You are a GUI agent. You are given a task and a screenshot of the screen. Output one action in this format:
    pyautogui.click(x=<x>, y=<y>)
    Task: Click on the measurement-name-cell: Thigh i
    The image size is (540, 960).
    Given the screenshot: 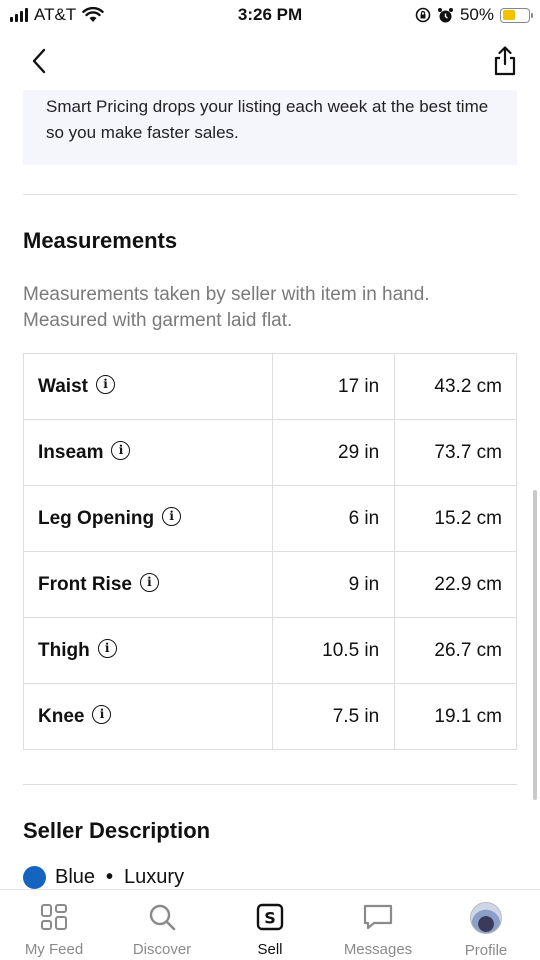 What is the action you would take?
    pyautogui.click(x=148, y=650)
    